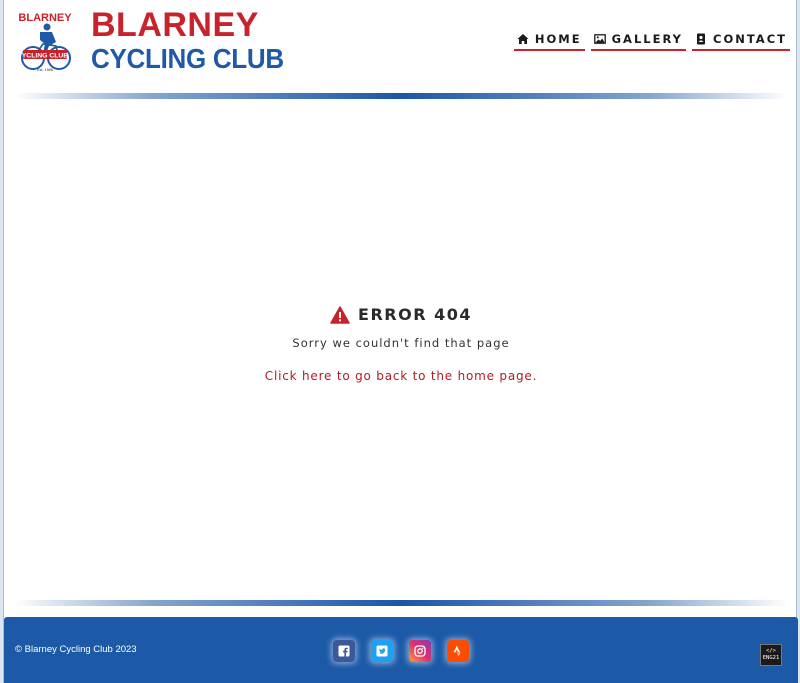  I want to click on home-icon, so click(523, 39).